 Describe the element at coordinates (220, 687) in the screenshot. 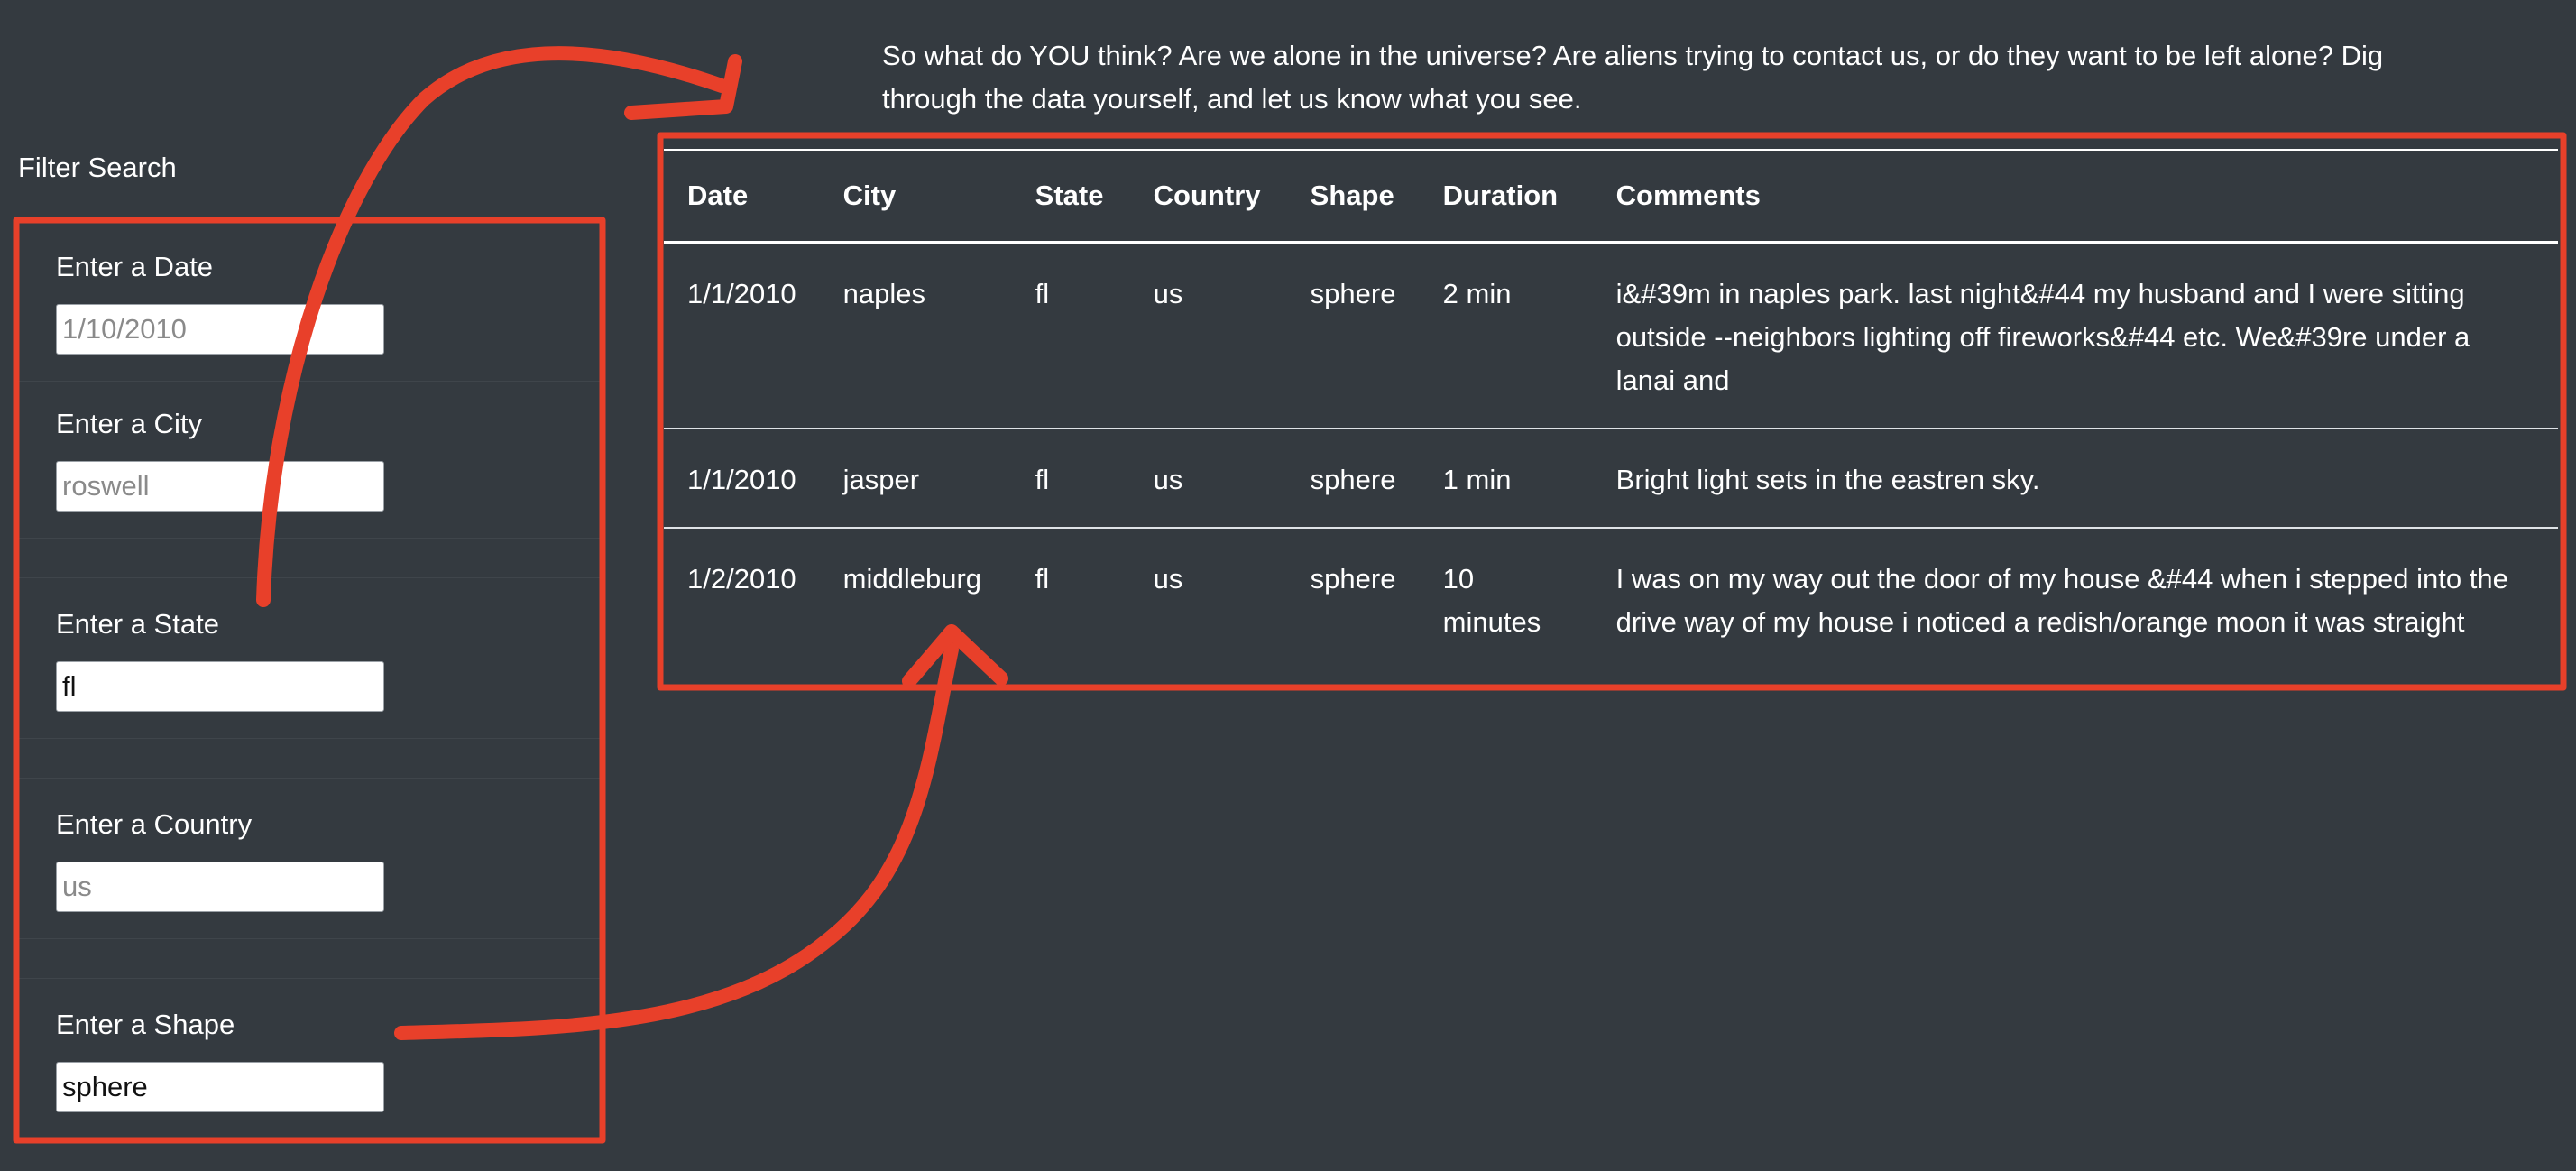

I see `state-input` at that location.